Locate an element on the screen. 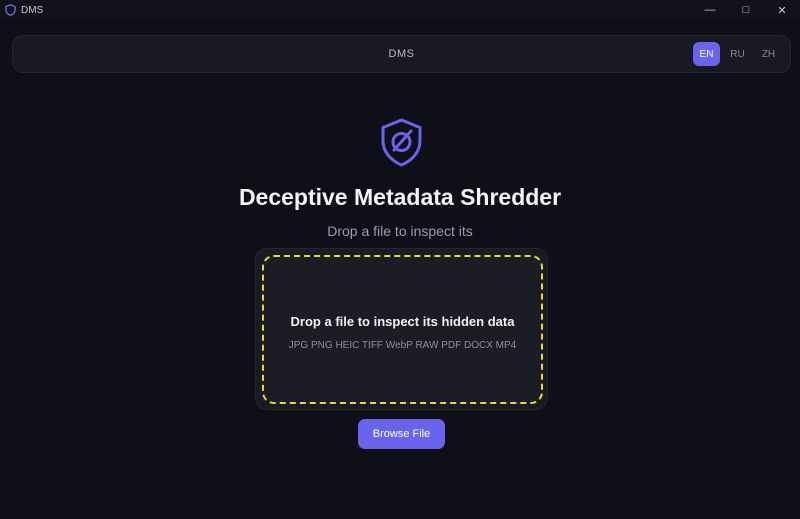  window-controls: — □ ✕ is located at coordinates (746, 10).